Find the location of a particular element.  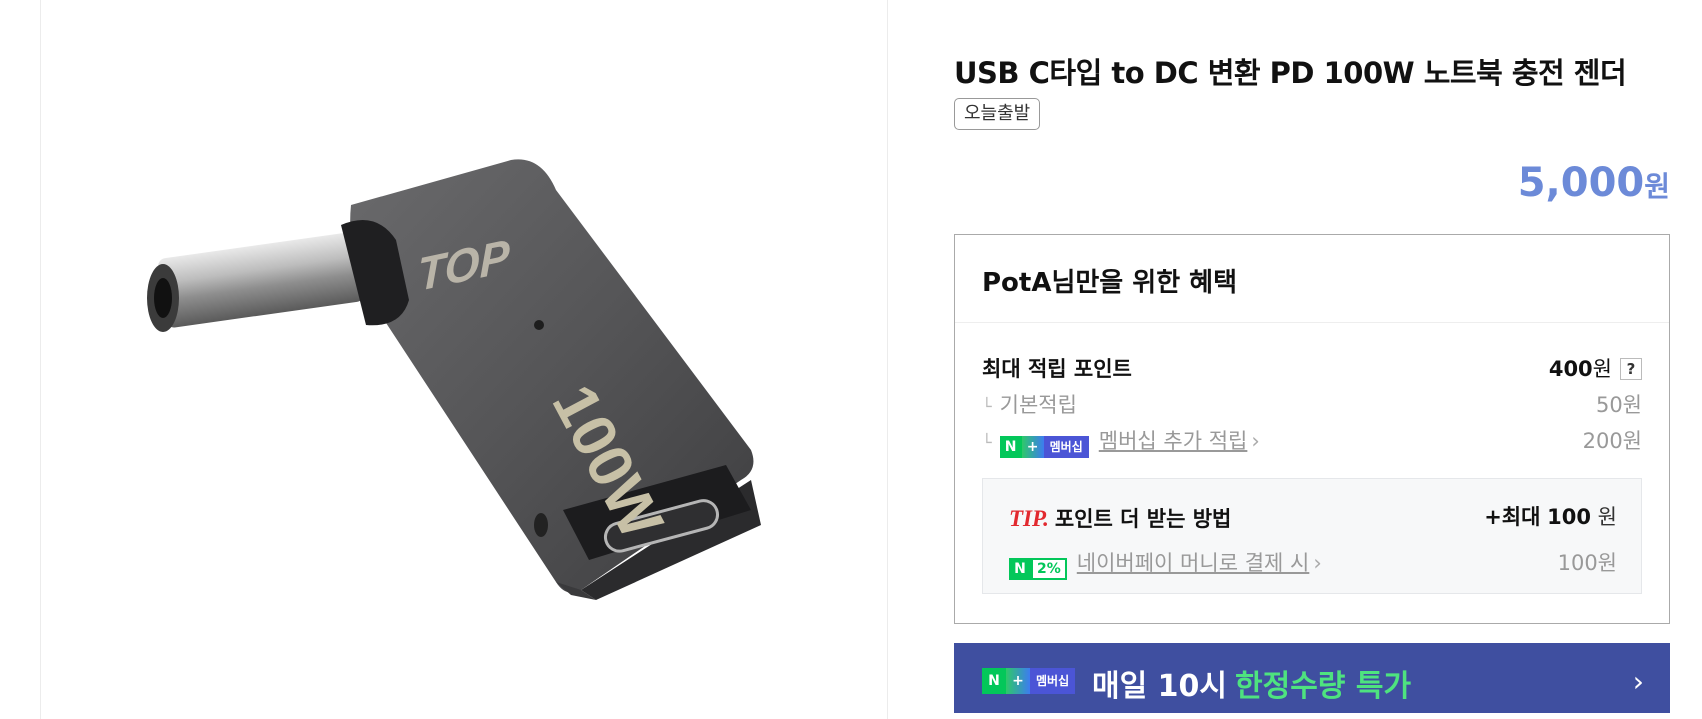

basic-points-label: 기본적립 is located at coordinates (1038, 405).